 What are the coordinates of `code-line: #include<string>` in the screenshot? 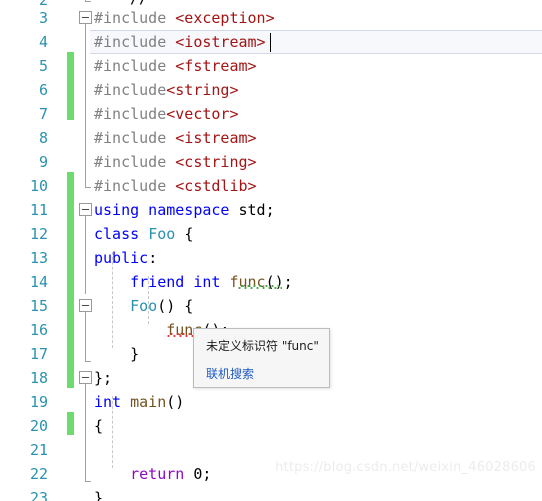 It's located at (318, 90).